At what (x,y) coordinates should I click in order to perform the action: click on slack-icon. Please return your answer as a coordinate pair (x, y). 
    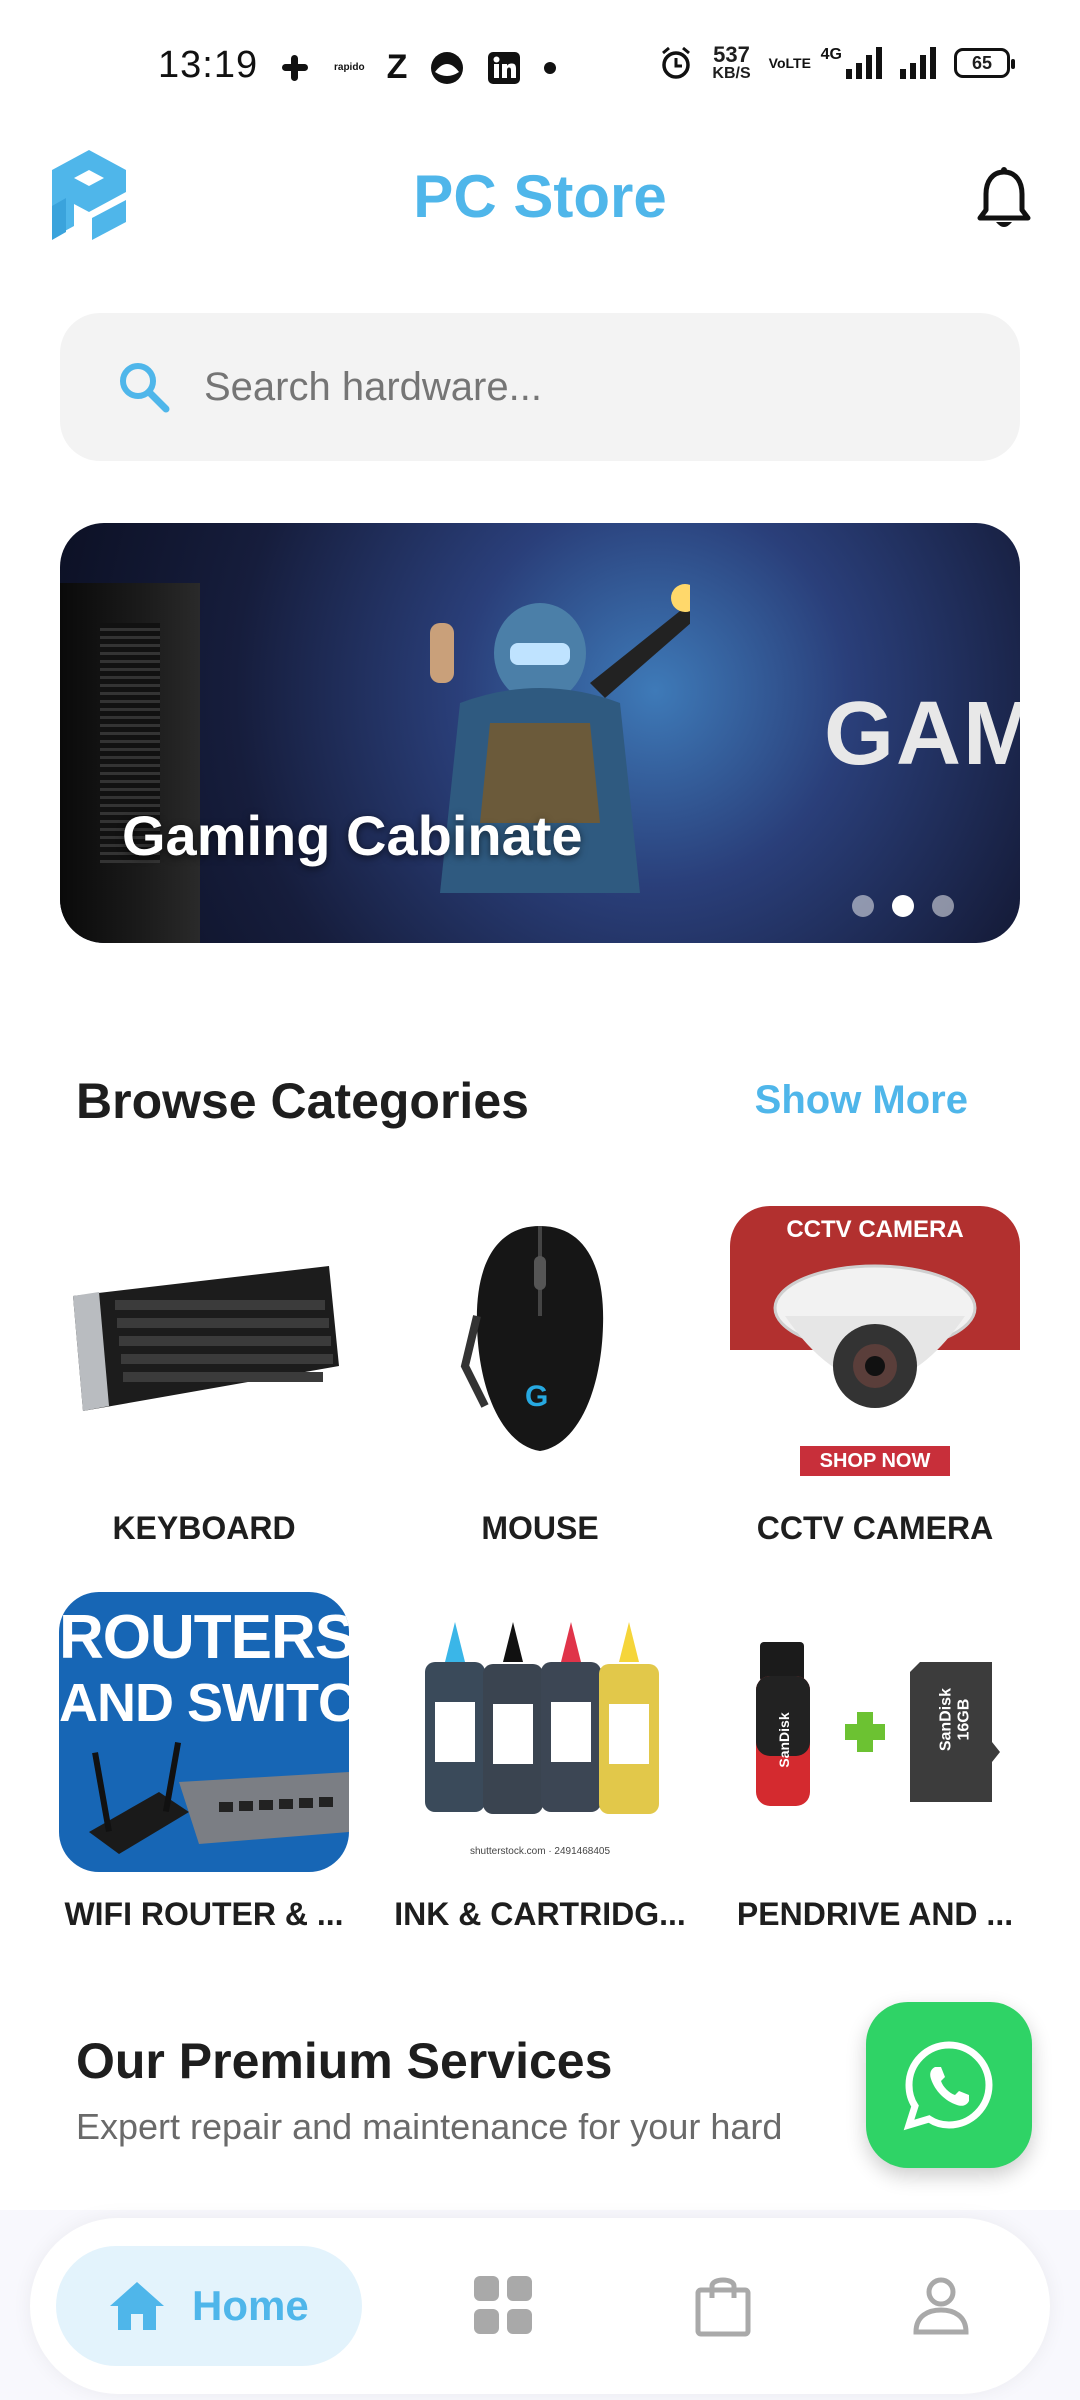
    Looking at the image, I should click on (295, 67).